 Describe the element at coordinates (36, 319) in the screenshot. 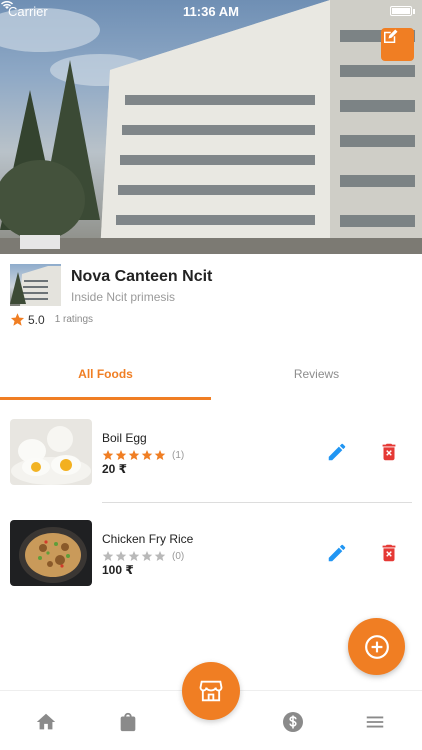

I see `rating-value: 5.0` at that location.